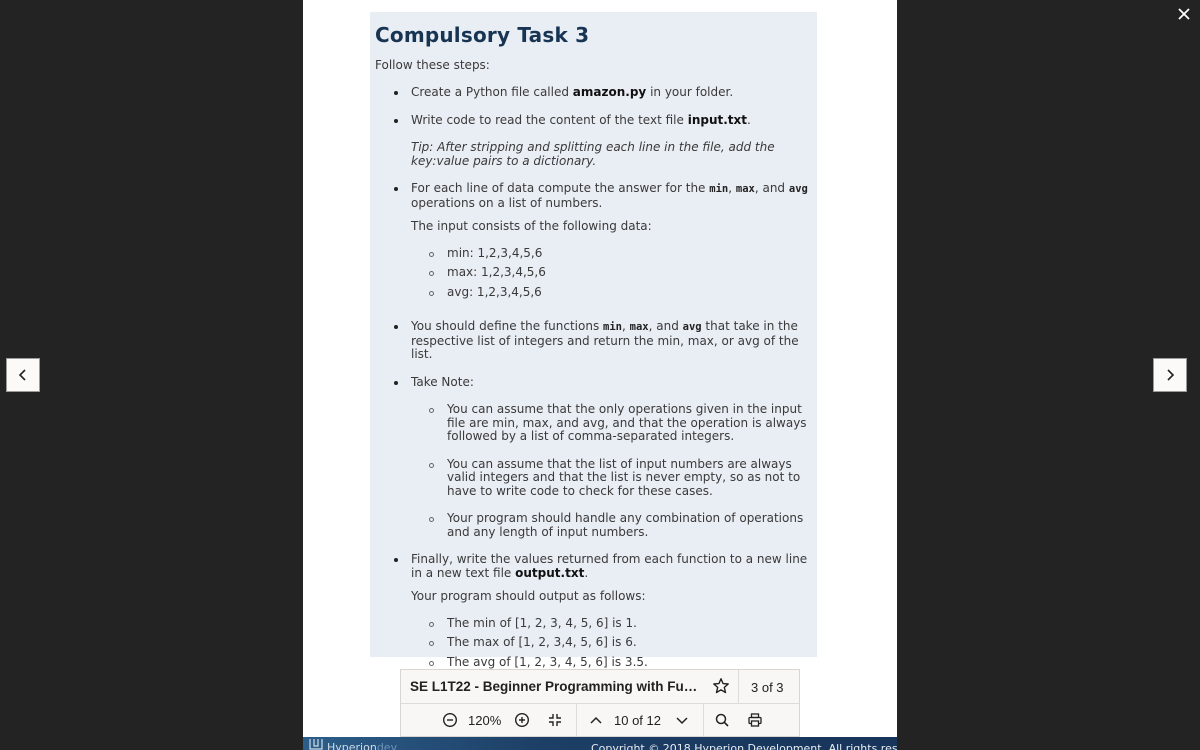  I want to click on chevron-up-icon, so click(596, 720).